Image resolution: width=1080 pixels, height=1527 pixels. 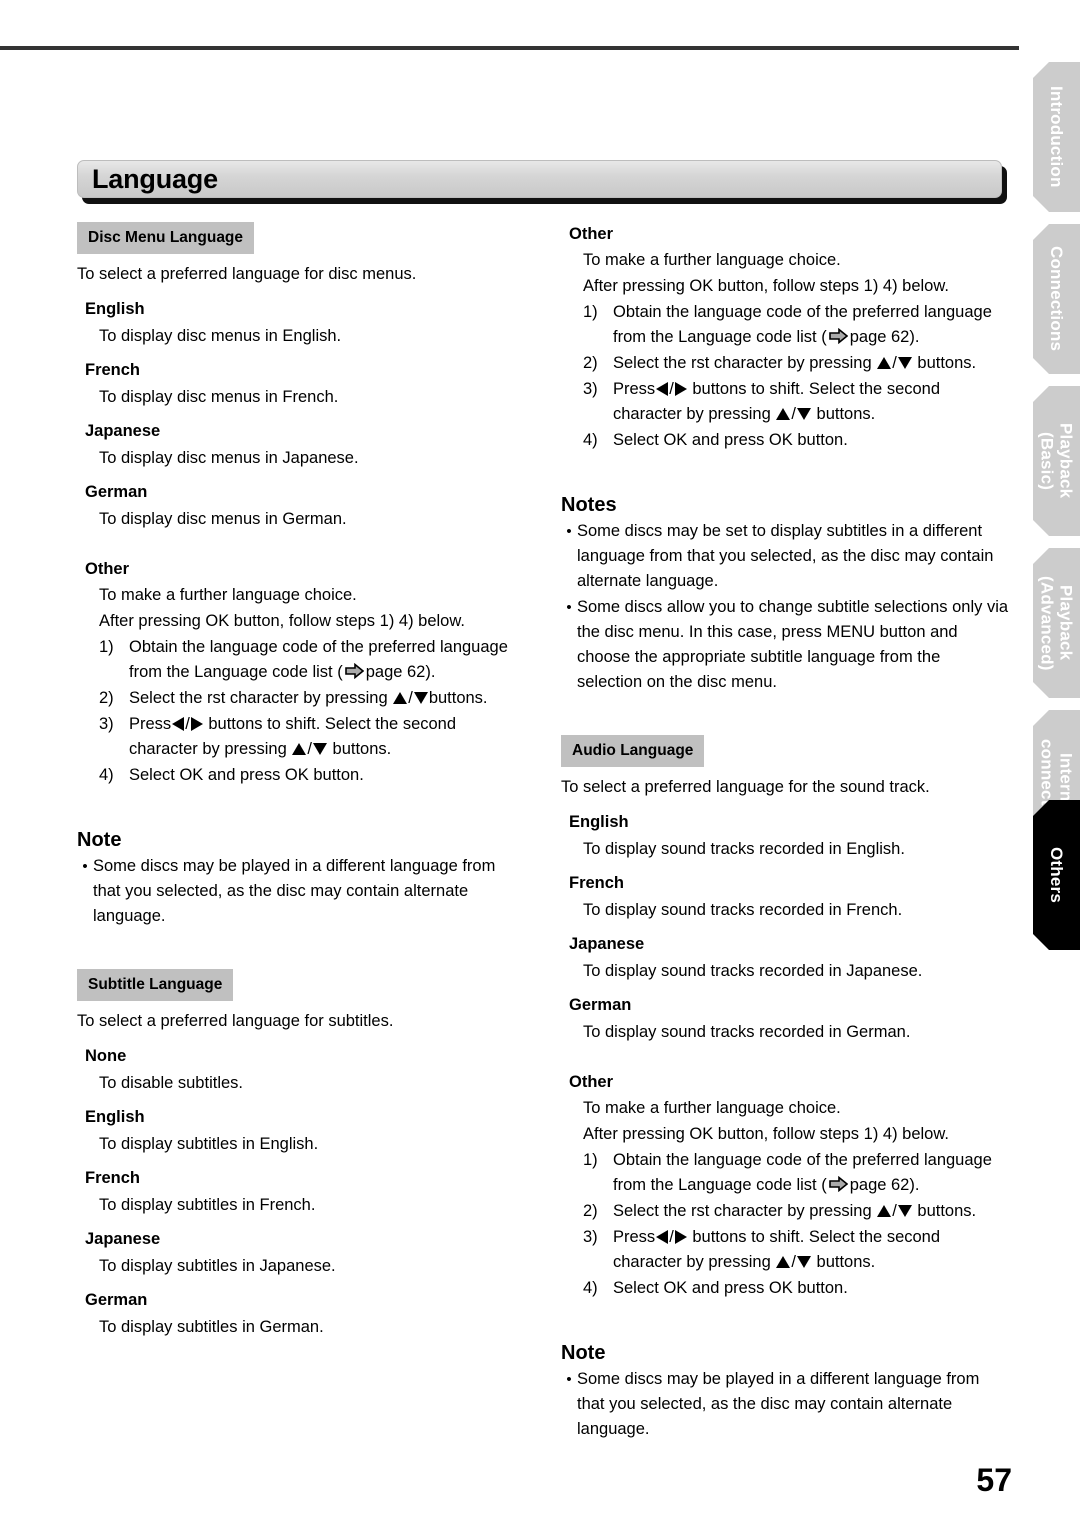 What do you see at coordinates (846, 1262) in the screenshot?
I see `step-line-b-post: buttons.` at bounding box center [846, 1262].